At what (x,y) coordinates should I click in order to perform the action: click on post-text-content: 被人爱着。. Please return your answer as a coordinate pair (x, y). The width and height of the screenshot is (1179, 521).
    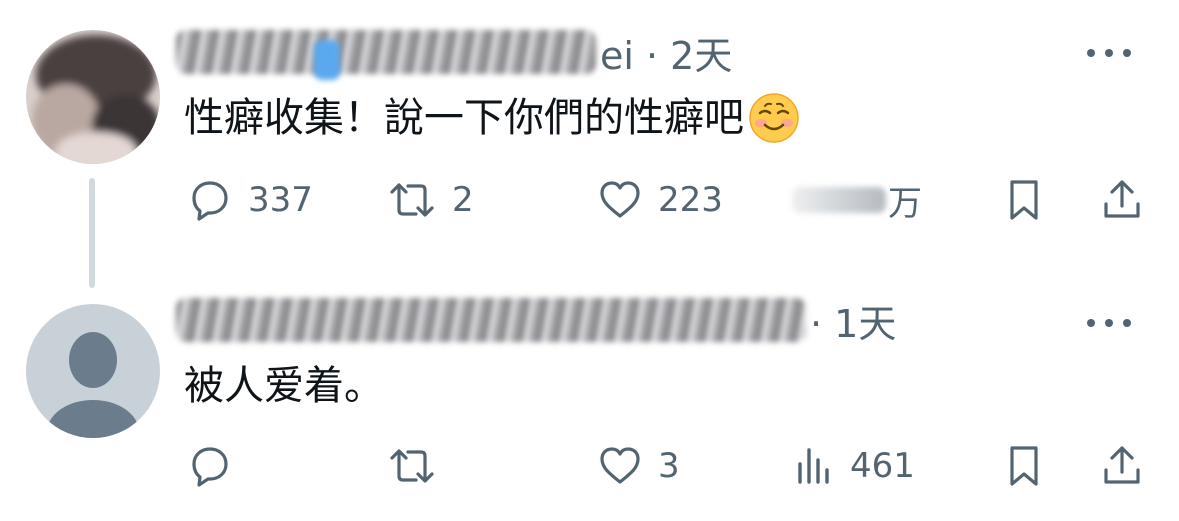
    Looking at the image, I should click on (284, 386).